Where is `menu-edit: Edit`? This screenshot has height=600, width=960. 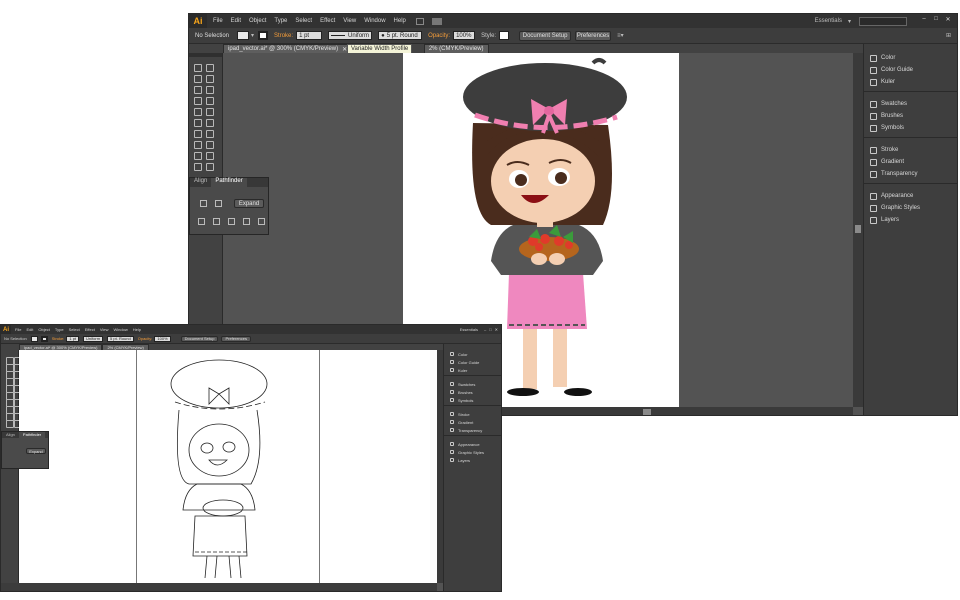 menu-edit: Edit is located at coordinates (236, 21).